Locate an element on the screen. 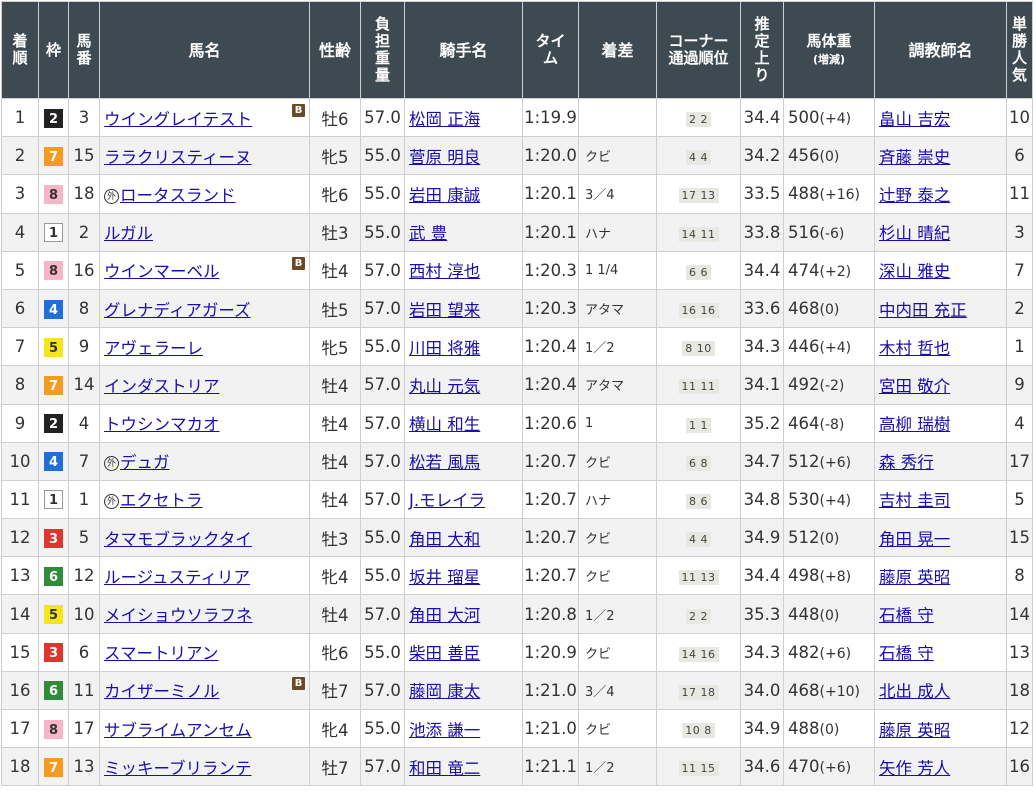 The height and width of the screenshot is (802, 1036). body-weight-value: 448 is located at coordinates (804, 614).